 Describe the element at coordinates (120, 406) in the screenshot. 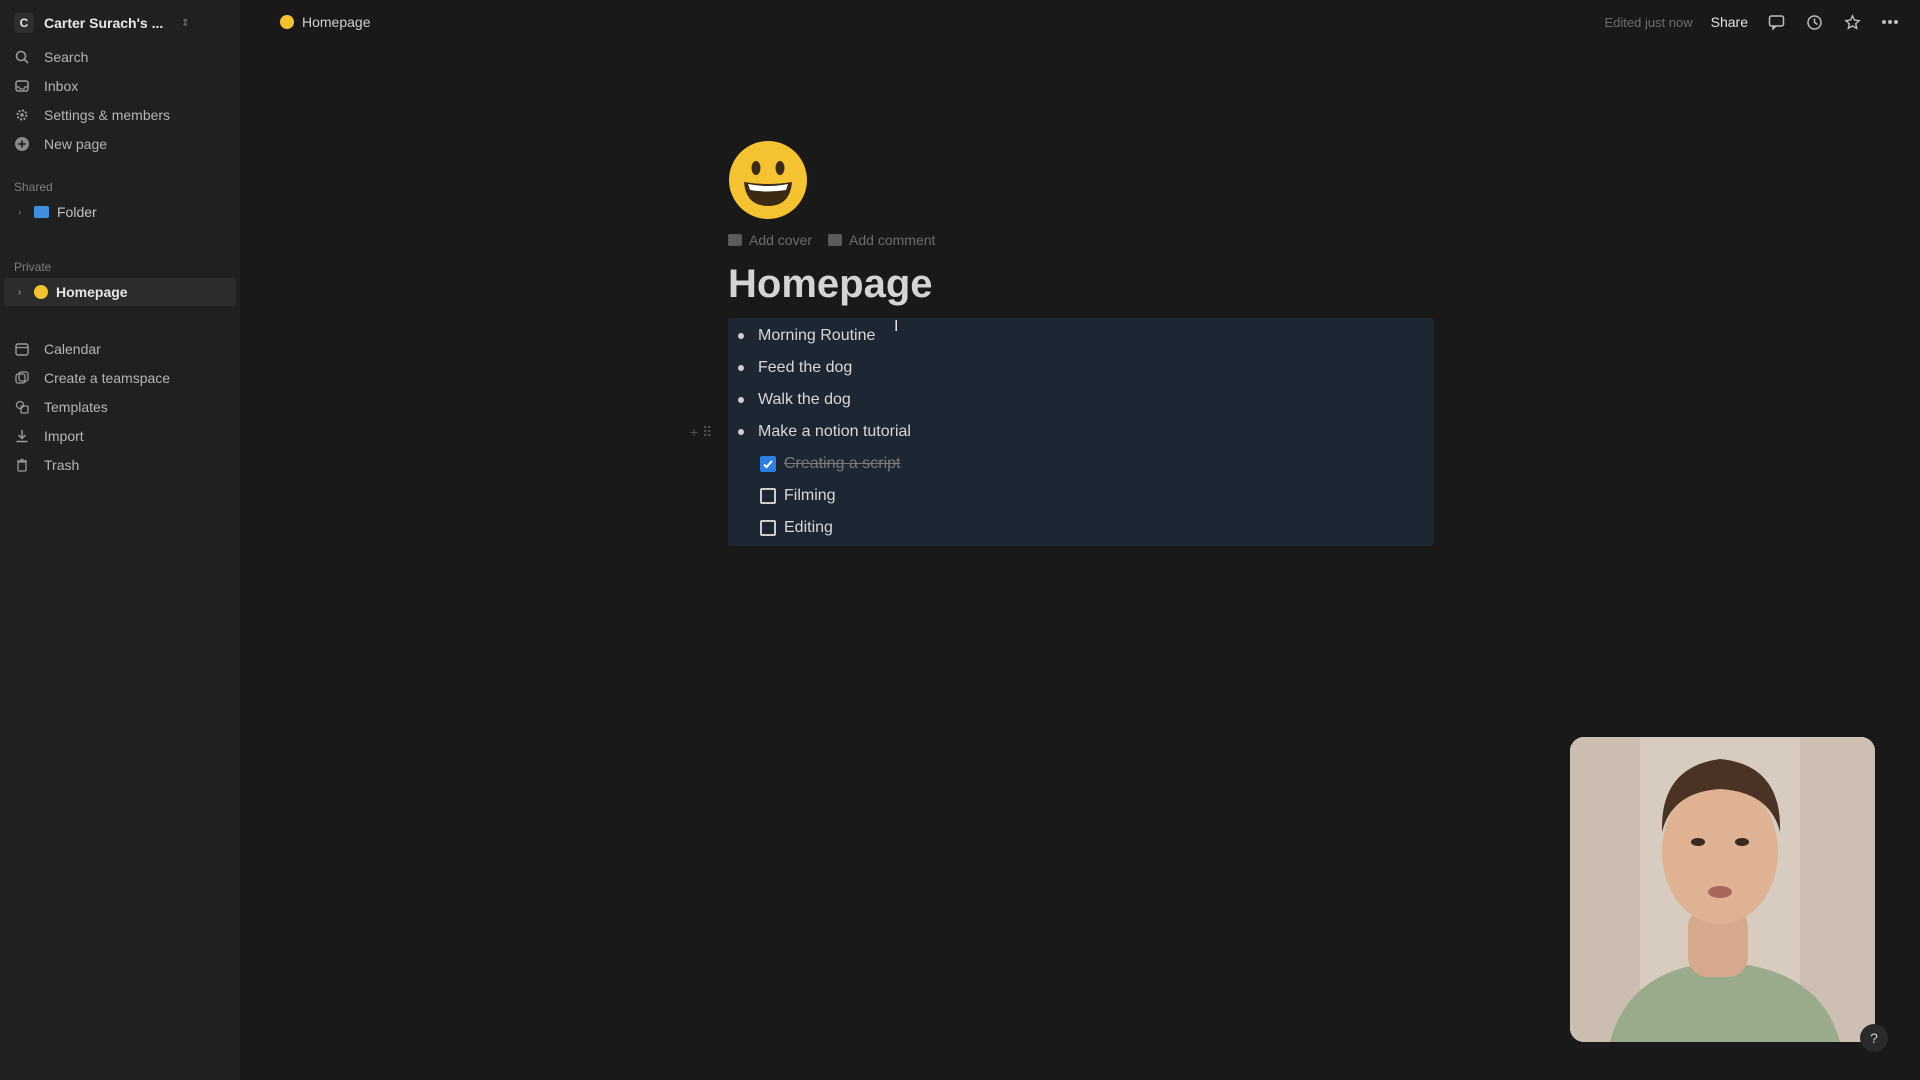

I see `sidebar-item-templates: Templates` at that location.